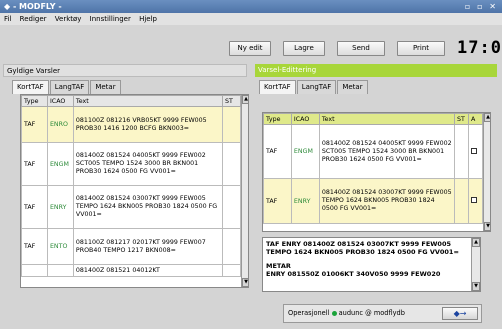 This screenshot has height=329, width=502. Describe the element at coordinates (148, 19) in the screenshot. I see `menu-hjelp: Hjelp` at that location.